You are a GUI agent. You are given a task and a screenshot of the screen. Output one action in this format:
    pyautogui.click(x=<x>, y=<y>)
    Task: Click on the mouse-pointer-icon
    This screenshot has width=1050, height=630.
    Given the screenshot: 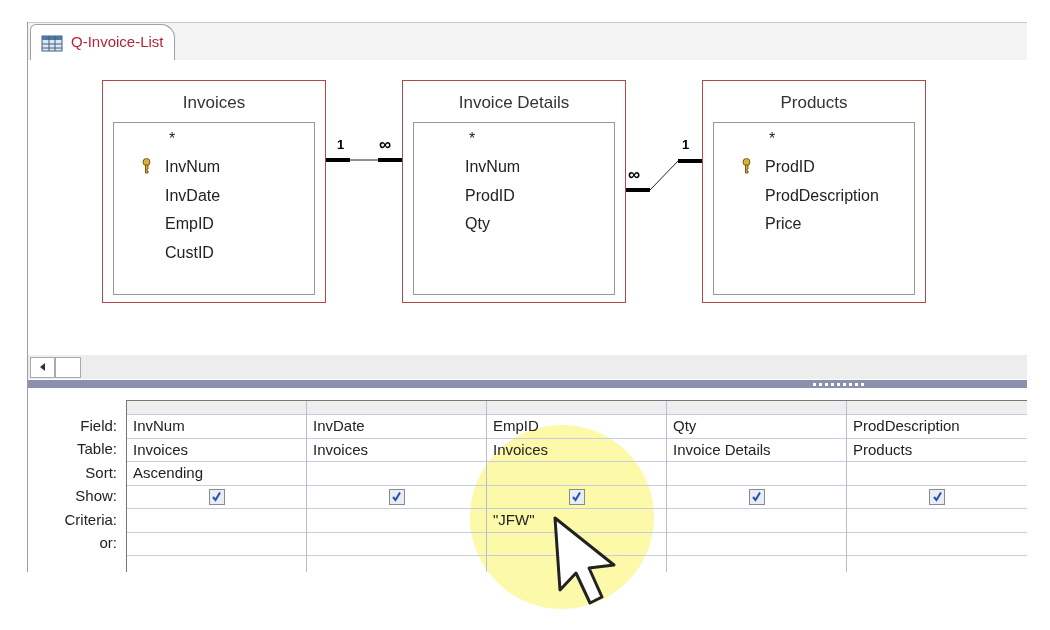 What is the action you would take?
    pyautogui.click(x=585, y=561)
    